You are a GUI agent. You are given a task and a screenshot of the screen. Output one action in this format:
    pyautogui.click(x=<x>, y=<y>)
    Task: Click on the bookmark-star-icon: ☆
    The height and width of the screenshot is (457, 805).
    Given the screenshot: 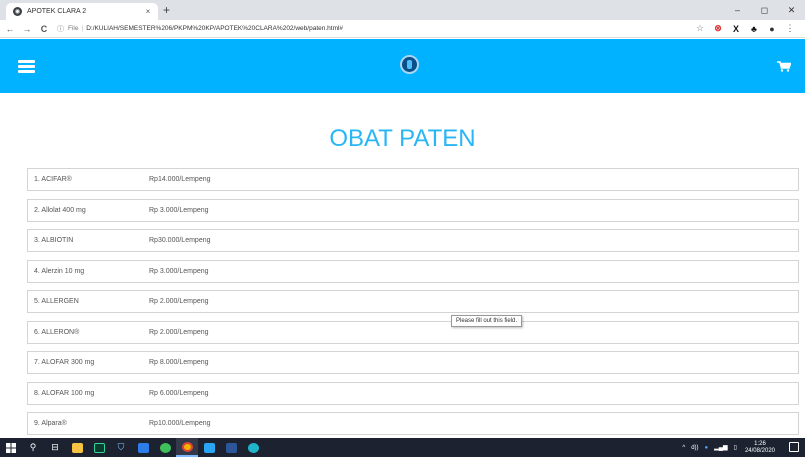 What is the action you would take?
    pyautogui.click(x=700, y=28)
    